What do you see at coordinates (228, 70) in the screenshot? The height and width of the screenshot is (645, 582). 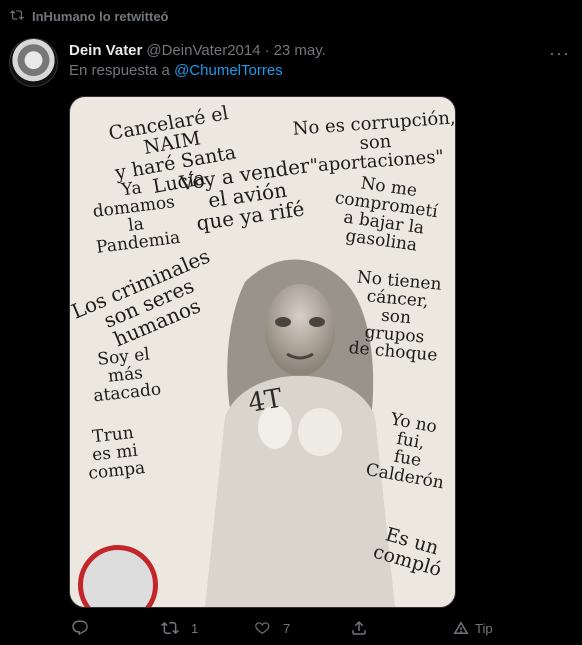 I see `reply-mention: @ChumelTorres` at bounding box center [228, 70].